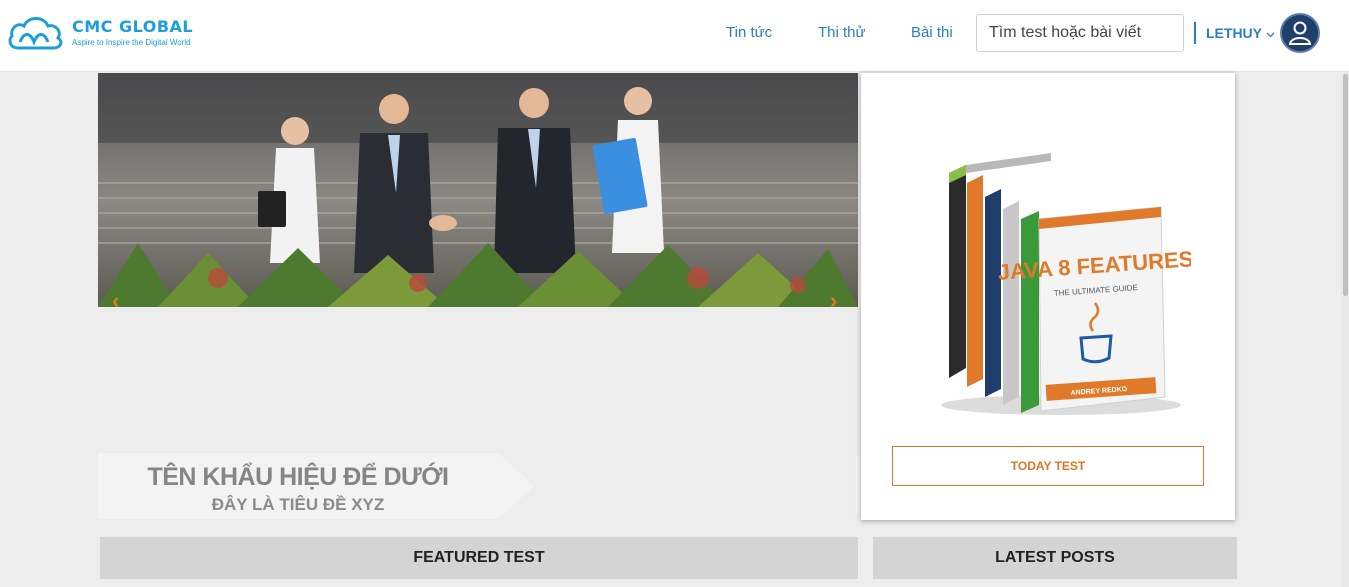 This screenshot has height=587, width=1349. Describe the element at coordinates (833, 301) in the screenshot. I see `chevron-right-icon: ›` at that location.